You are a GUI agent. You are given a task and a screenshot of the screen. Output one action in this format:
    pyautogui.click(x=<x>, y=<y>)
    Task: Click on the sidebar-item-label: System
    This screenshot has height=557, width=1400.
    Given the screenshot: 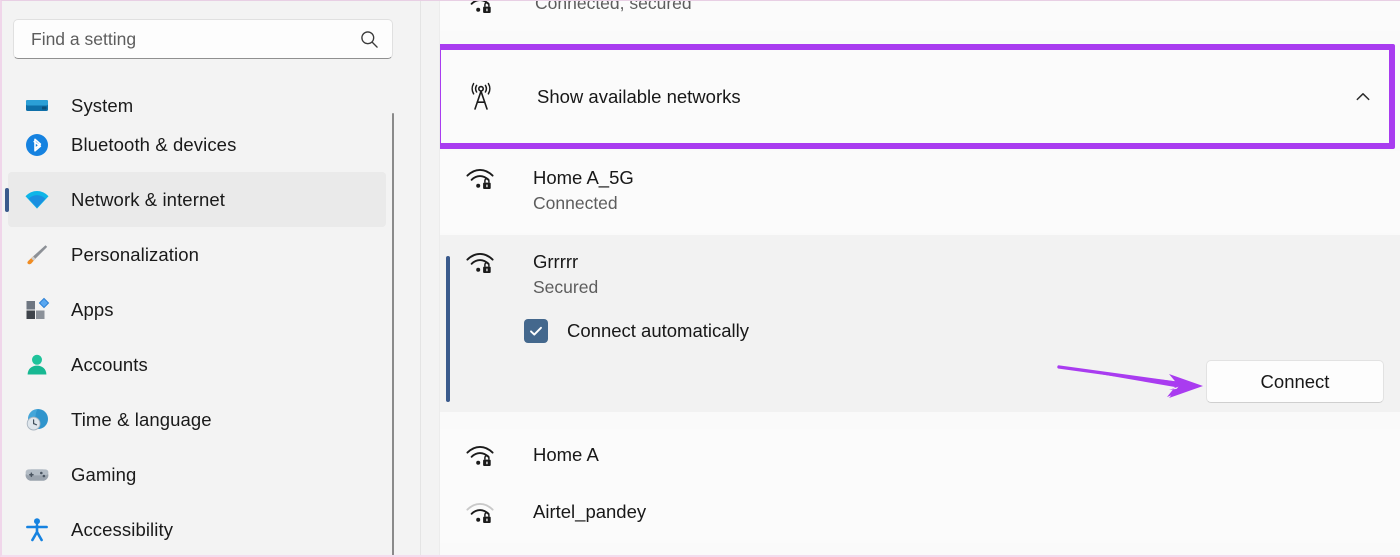 What is the action you would take?
    pyautogui.click(x=102, y=105)
    